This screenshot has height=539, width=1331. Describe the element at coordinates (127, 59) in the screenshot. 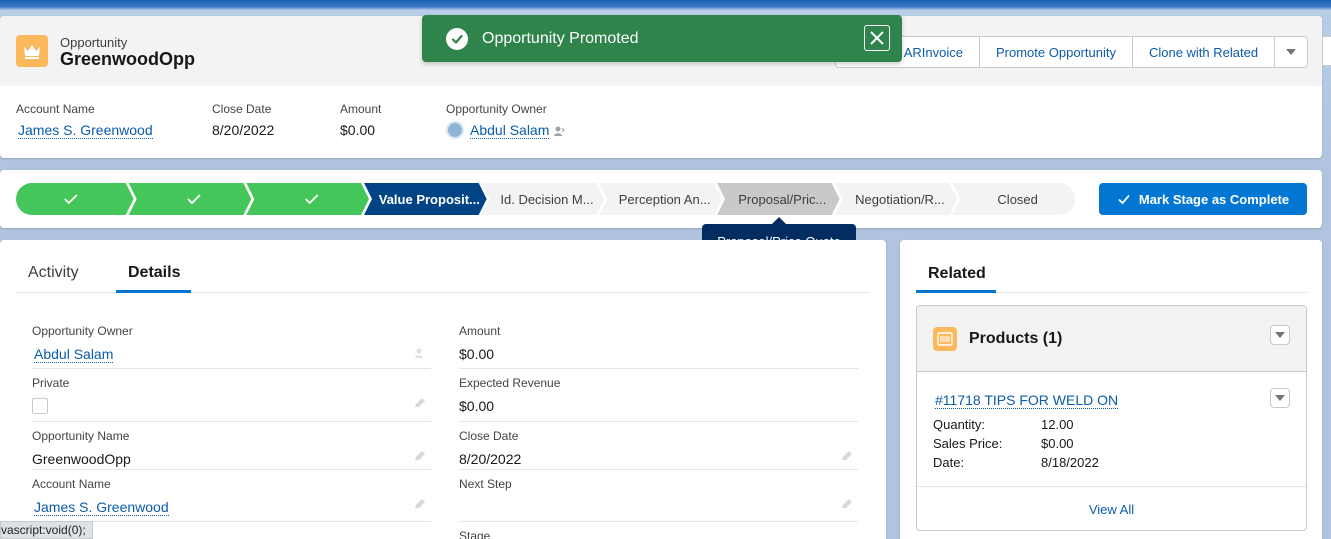

I see `record-name: GreenwoodOpp` at that location.